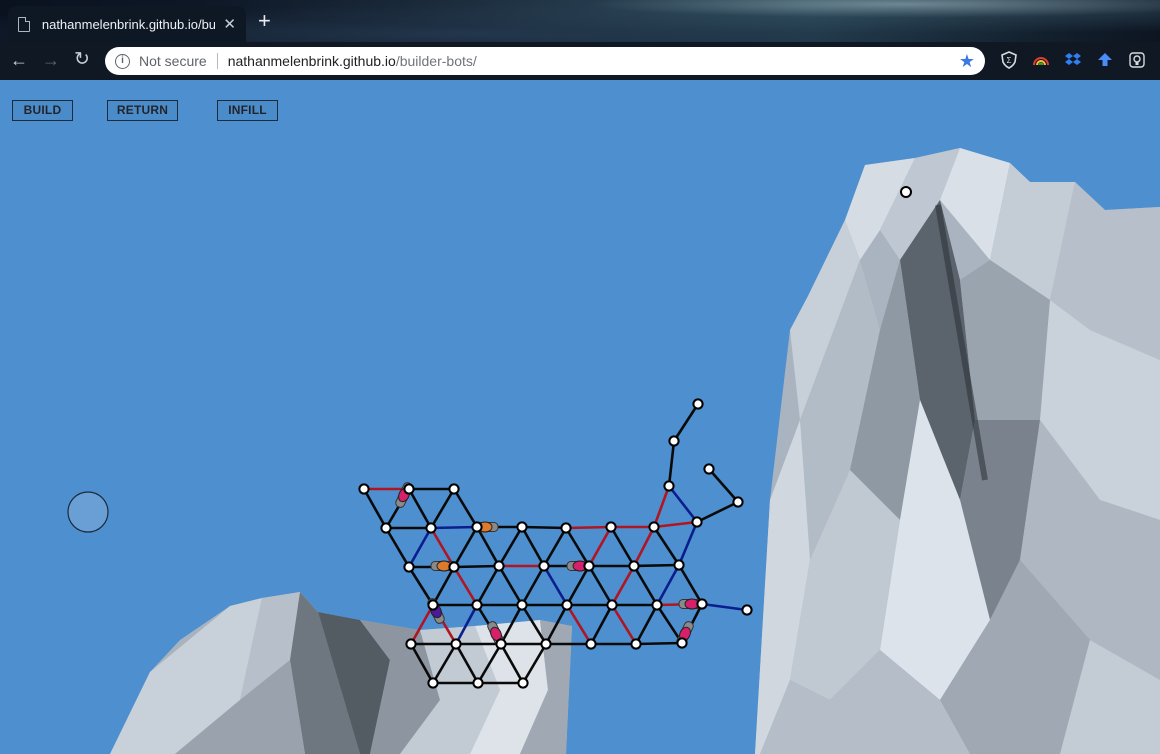  What do you see at coordinates (247, 110) in the screenshot?
I see `infill-button: INFILL` at bounding box center [247, 110].